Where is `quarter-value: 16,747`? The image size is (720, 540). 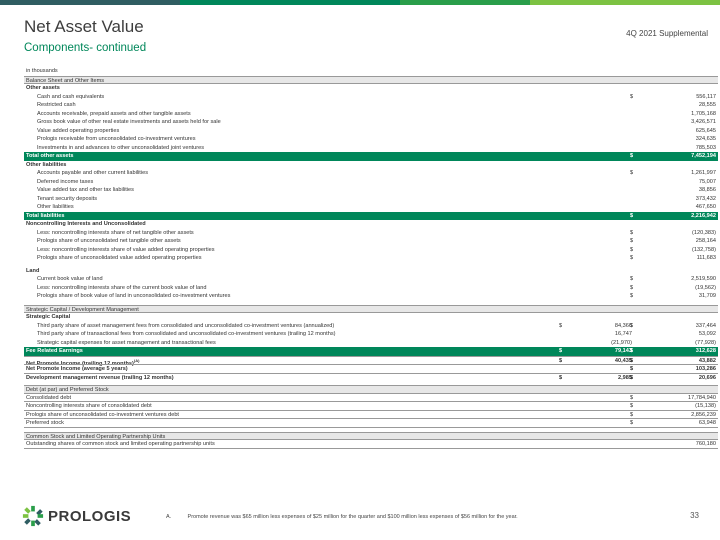 quarter-value: 16,747 is located at coordinates (623, 334).